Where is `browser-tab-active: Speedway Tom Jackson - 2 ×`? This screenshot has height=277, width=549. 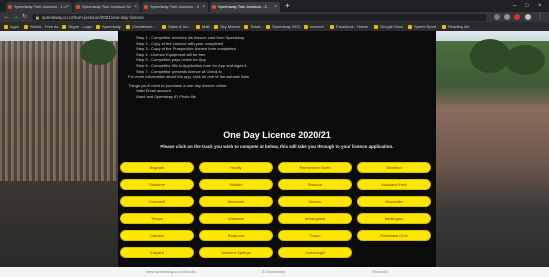
browser-tab-active: Speedway Tom Jackson - 2 × is located at coordinates (245, 7).